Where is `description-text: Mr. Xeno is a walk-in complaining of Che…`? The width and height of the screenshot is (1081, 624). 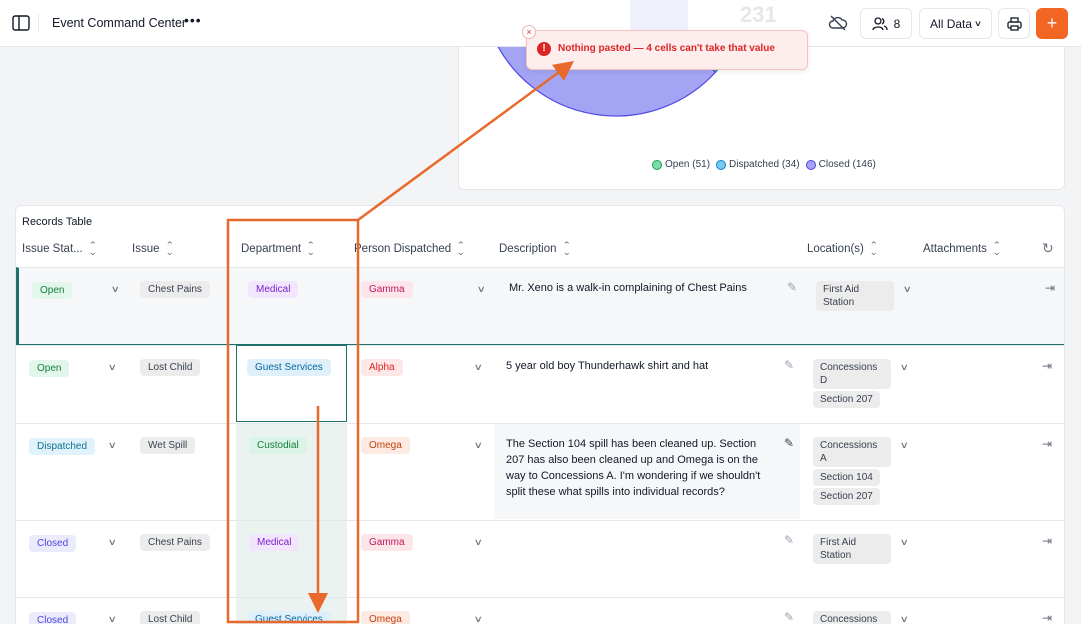
description-text: Mr. Xeno is a walk-in complaining of Che… is located at coordinates (641, 288).